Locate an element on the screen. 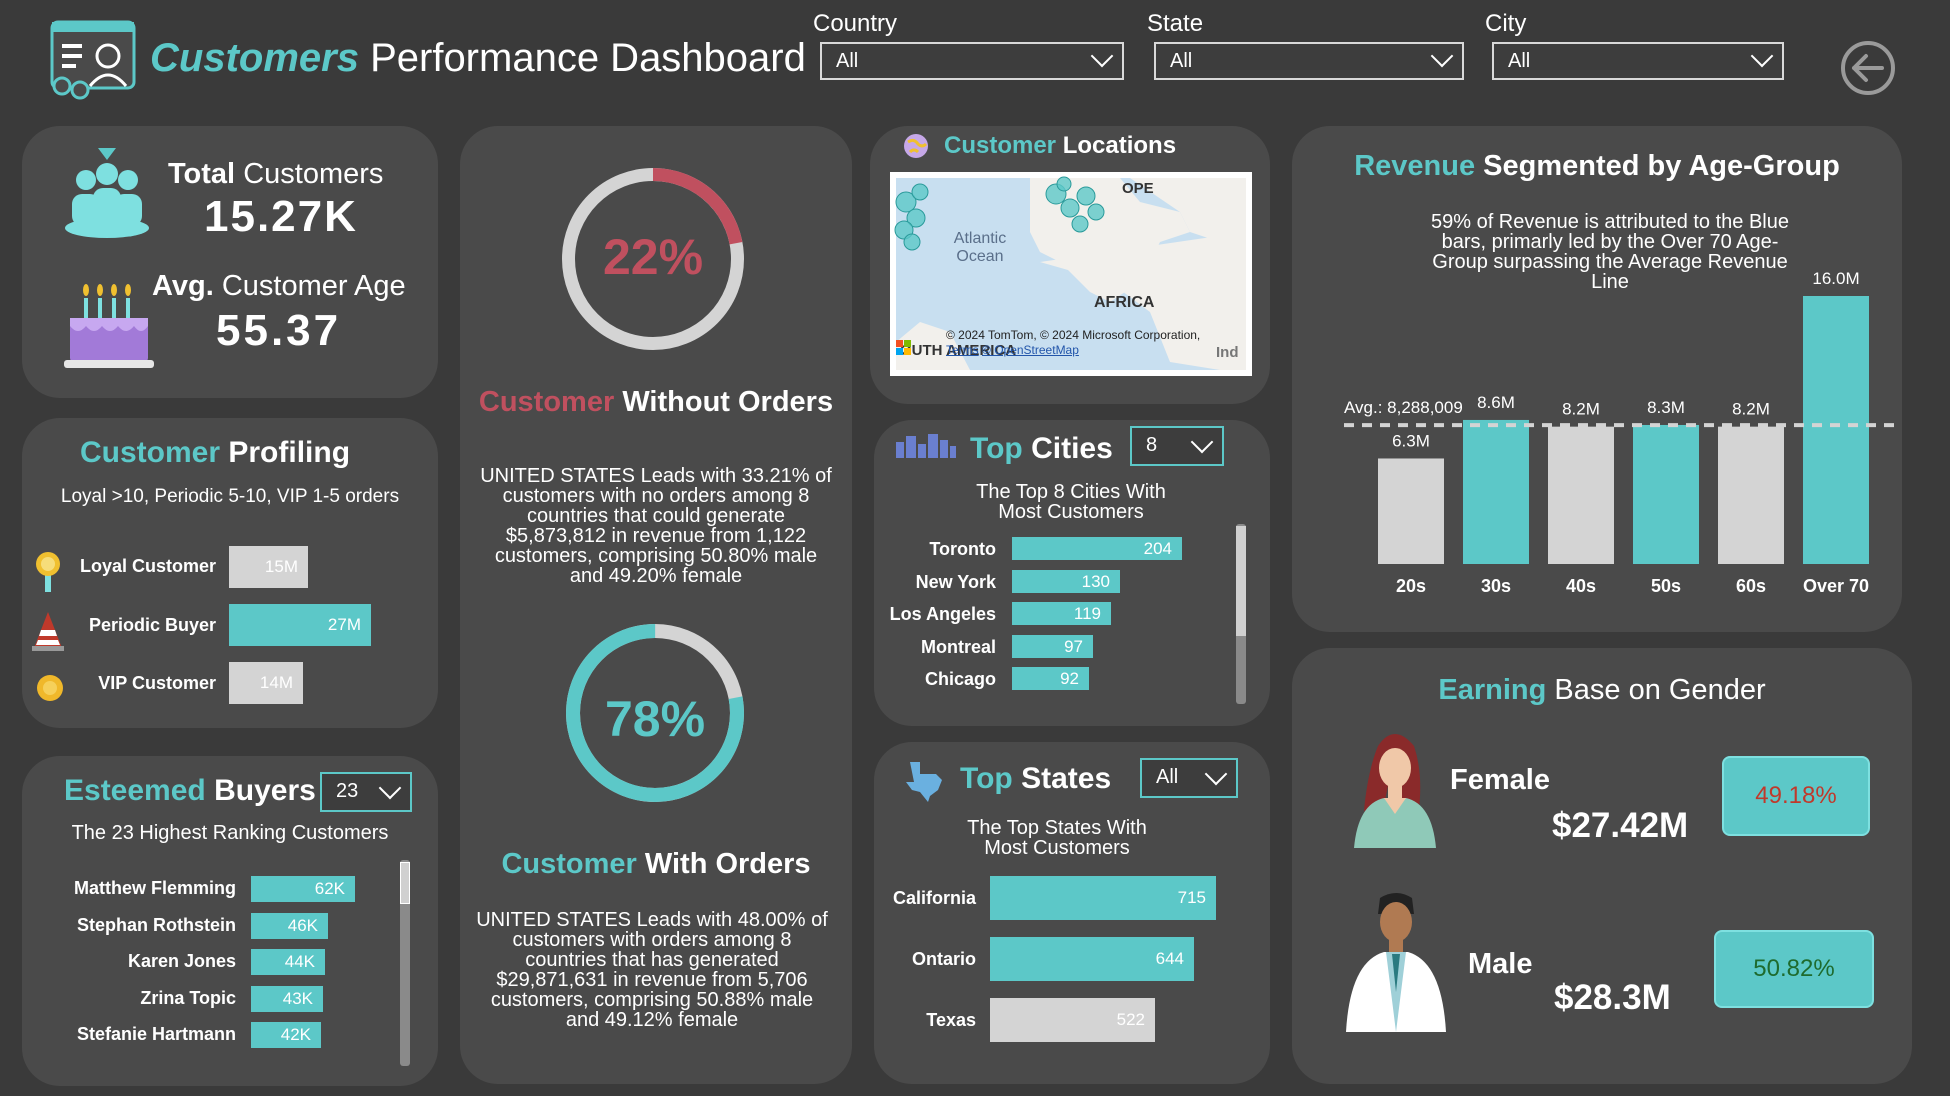 The image size is (1950, 1096). revenue-chart-title: Revenue Segmented by Age-Group is located at coordinates (1597, 166).